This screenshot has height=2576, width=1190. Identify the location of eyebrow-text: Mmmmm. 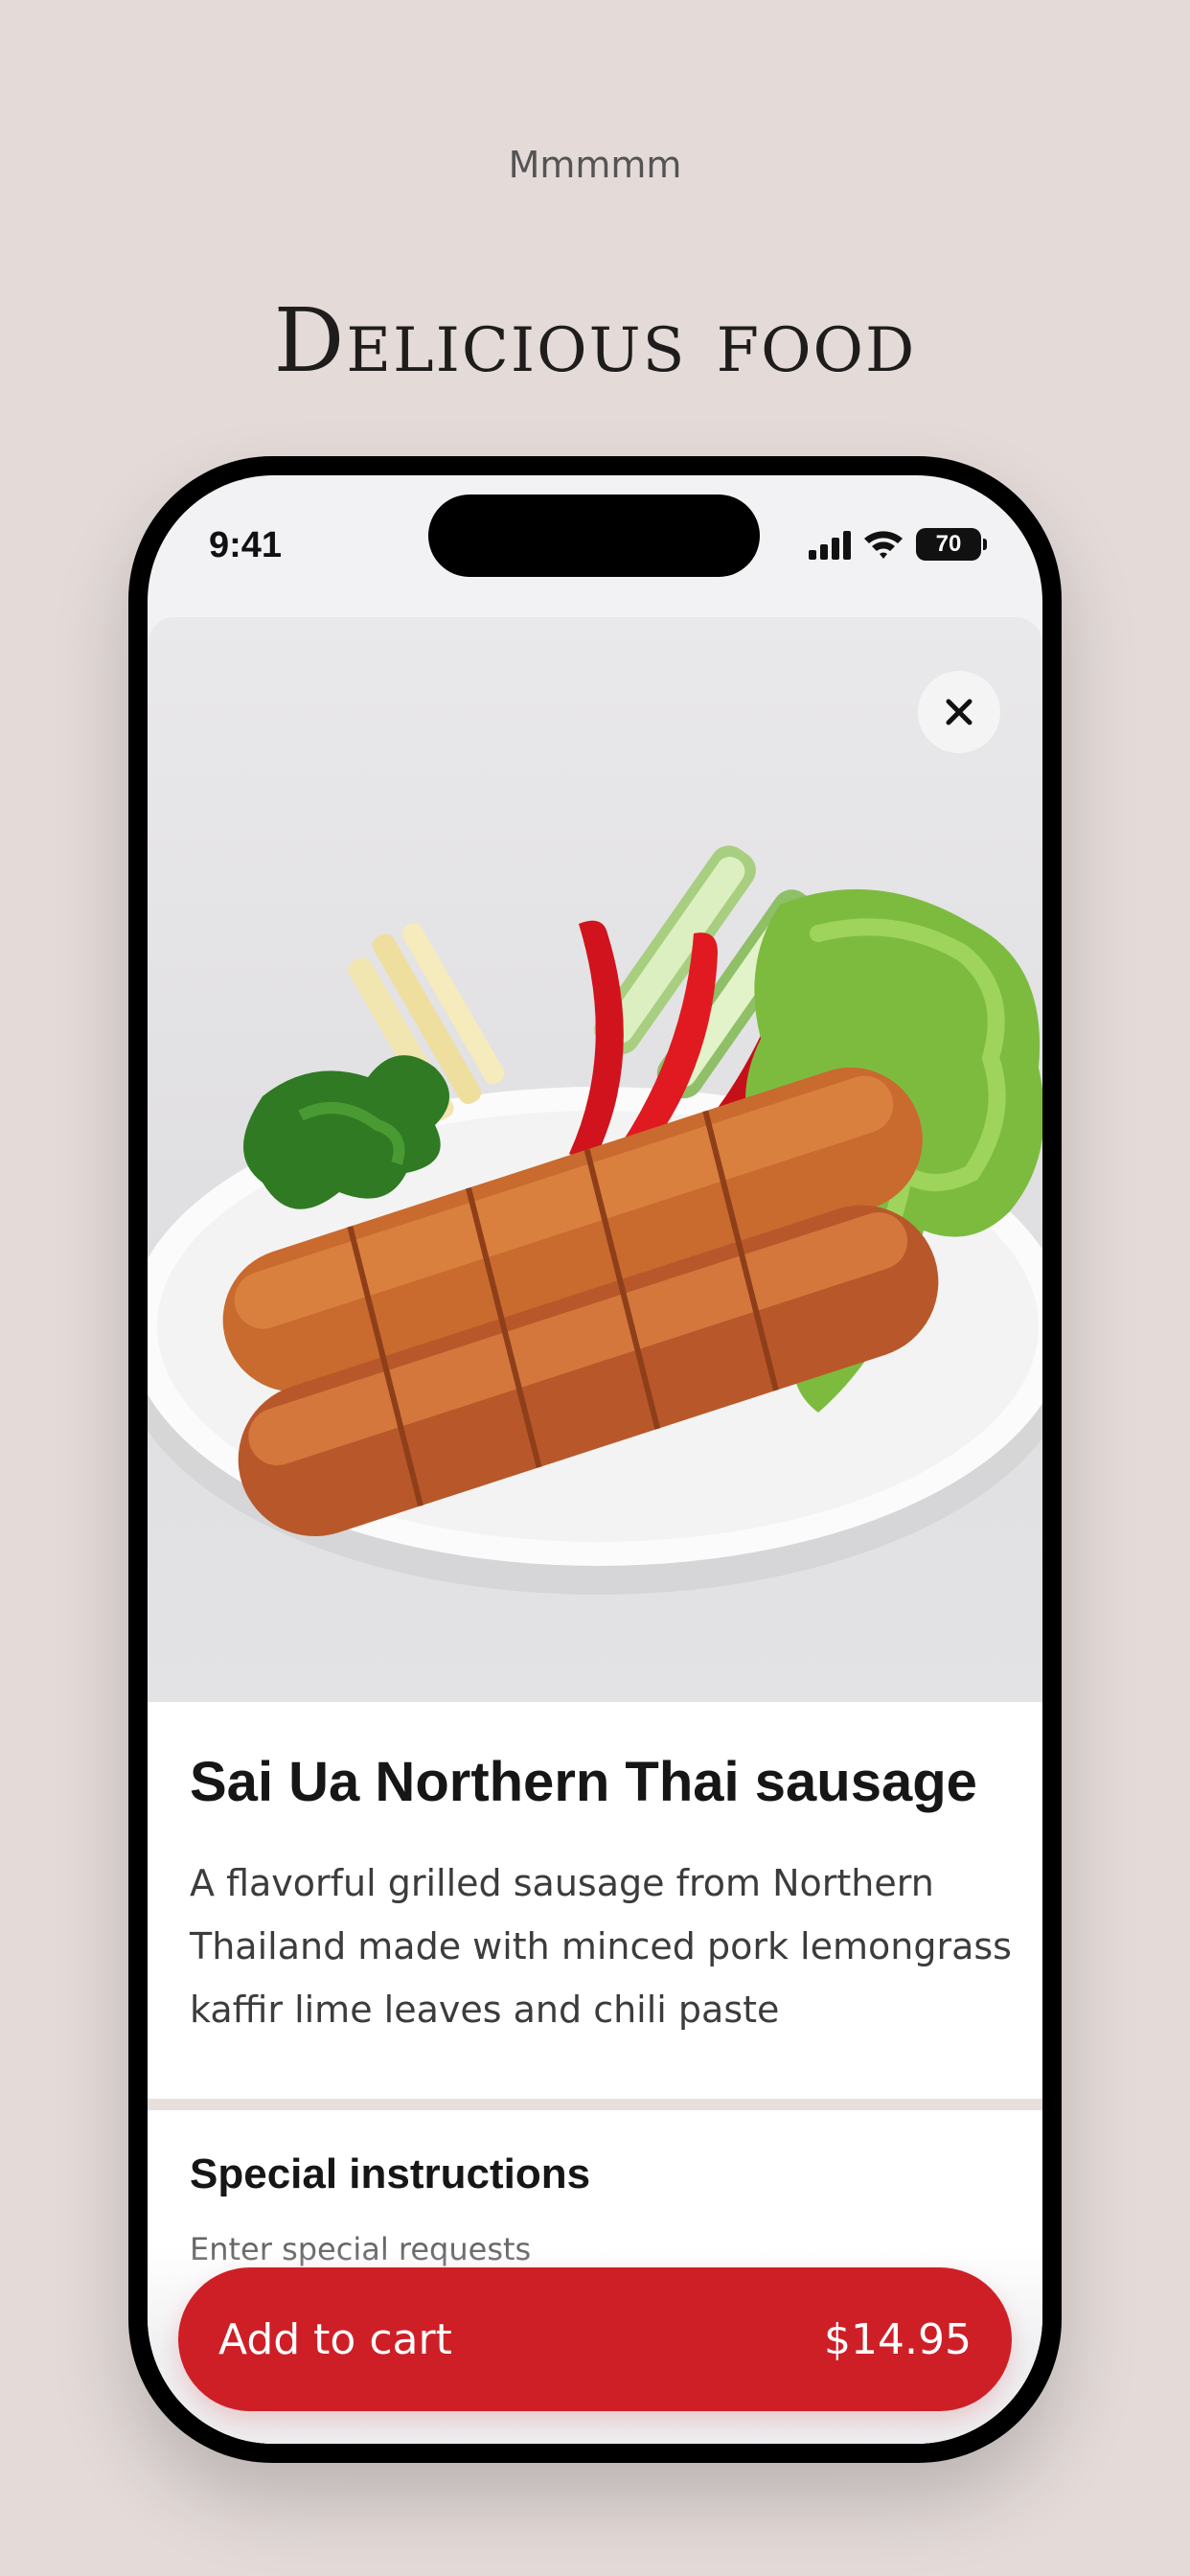
(595, 165).